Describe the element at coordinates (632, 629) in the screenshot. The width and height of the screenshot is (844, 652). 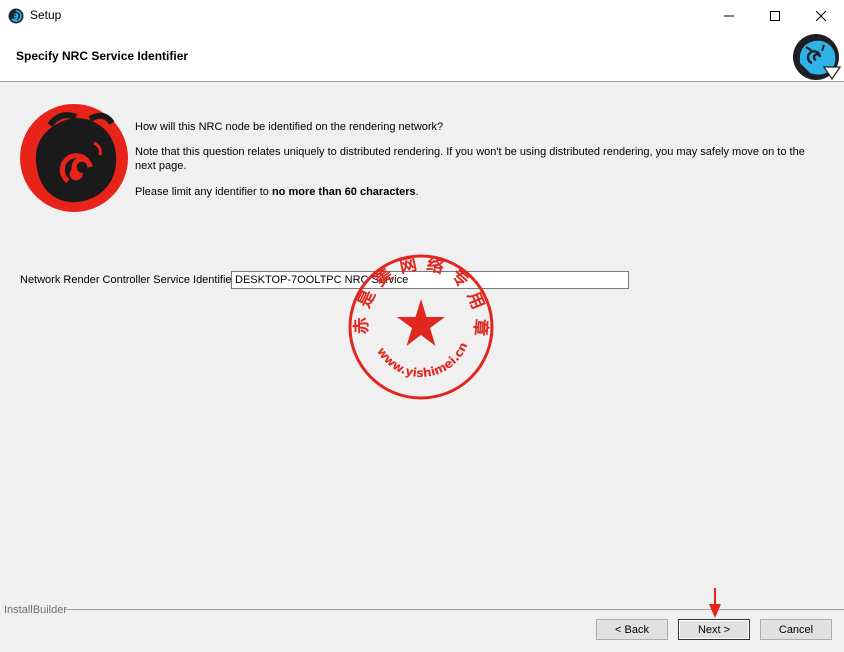
I see `back-button: < Back` at that location.